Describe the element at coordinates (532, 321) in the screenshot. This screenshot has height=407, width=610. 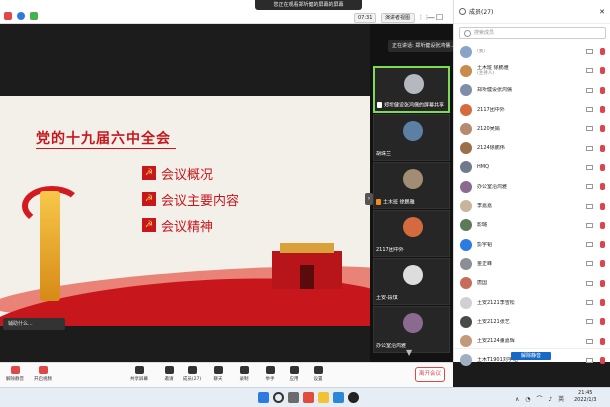
I see `participant-row: 土安2121张艺` at that location.